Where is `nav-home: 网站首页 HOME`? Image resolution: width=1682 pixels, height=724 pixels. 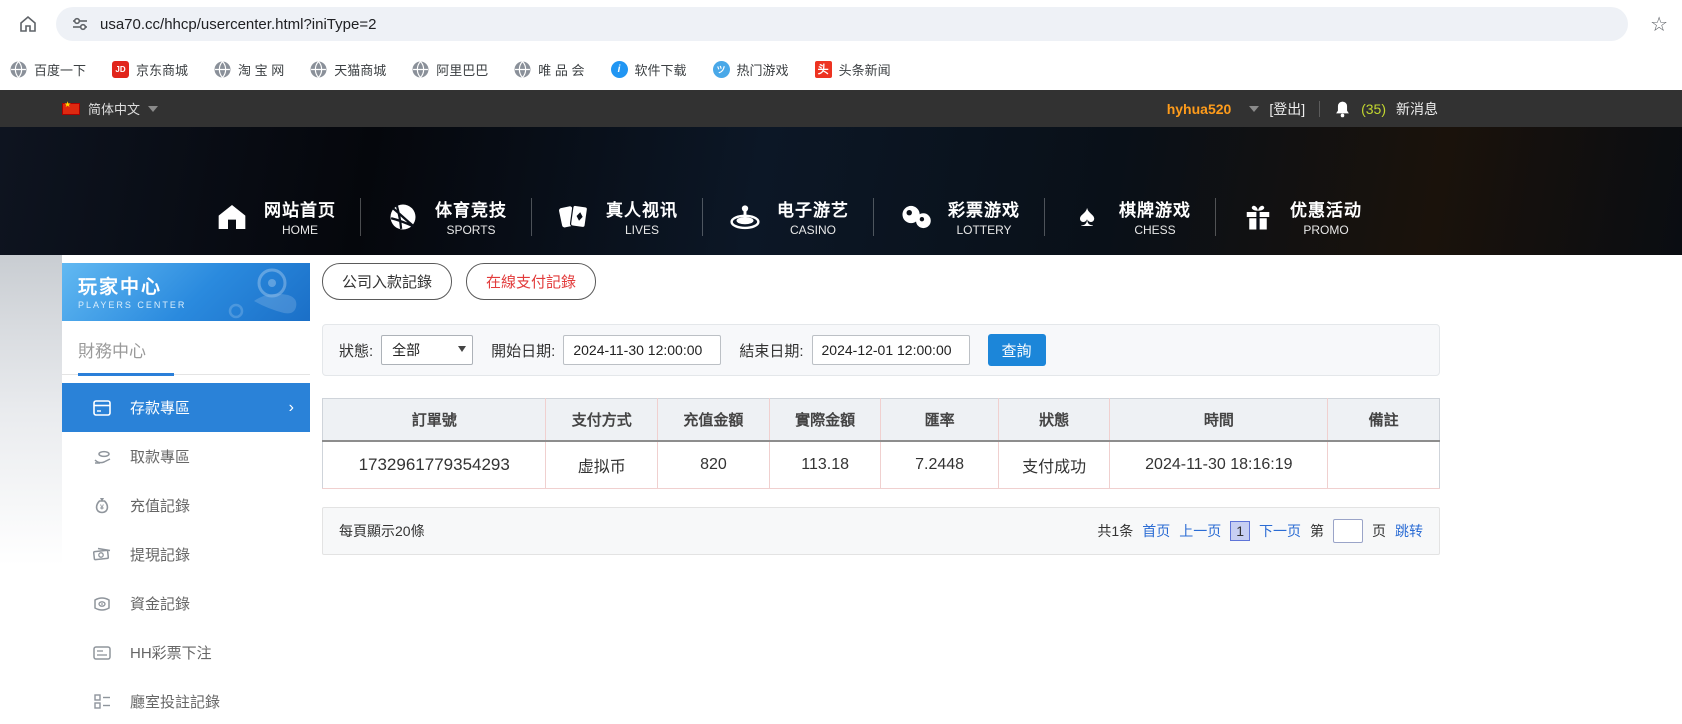
nav-home: 网站首页 HOME is located at coordinates (275, 216).